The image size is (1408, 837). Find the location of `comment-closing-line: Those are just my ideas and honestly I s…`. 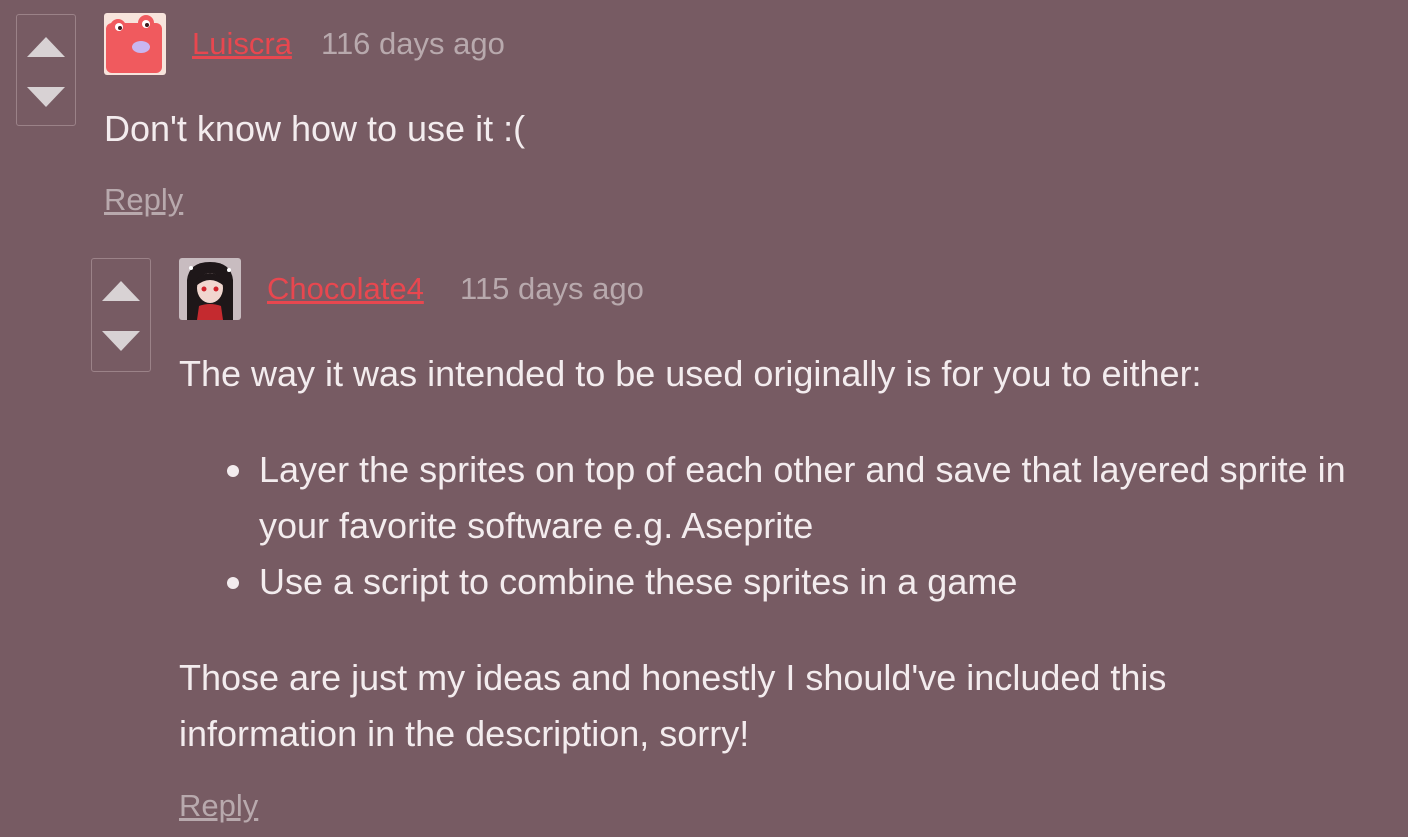

comment-closing-line: Those are just my ideas and honestly I s… is located at coordinates (673, 677).